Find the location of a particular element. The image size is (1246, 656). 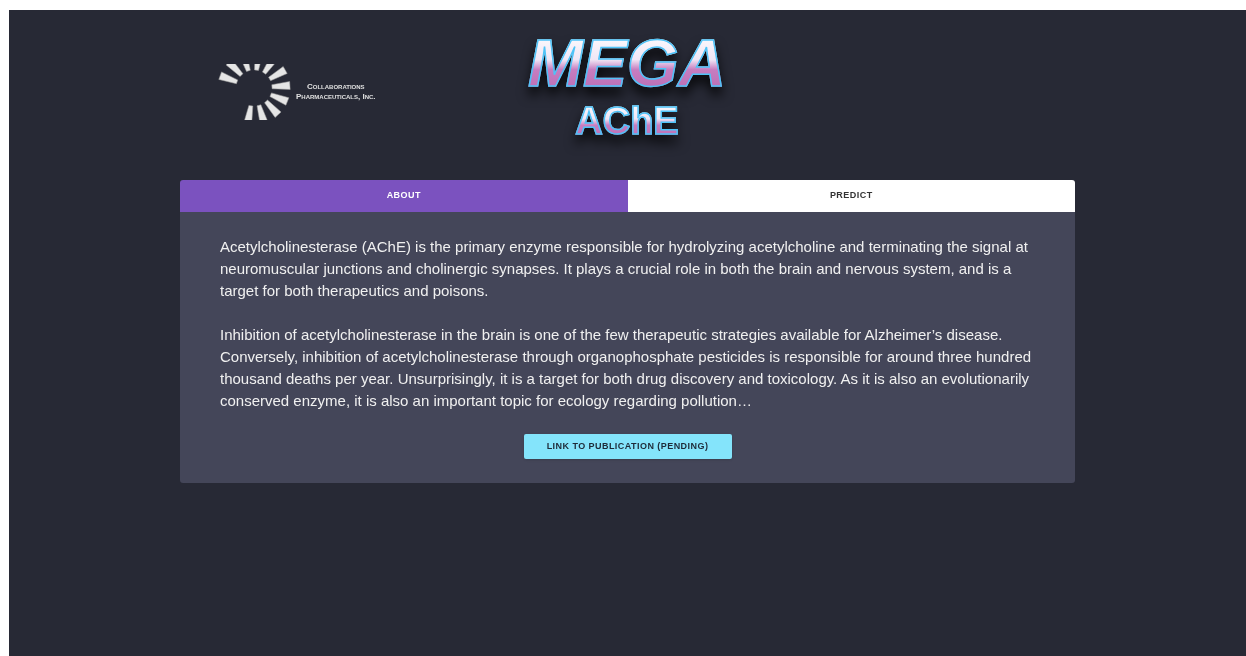

starburst-logo-icon is located at coordinates (254, 92).